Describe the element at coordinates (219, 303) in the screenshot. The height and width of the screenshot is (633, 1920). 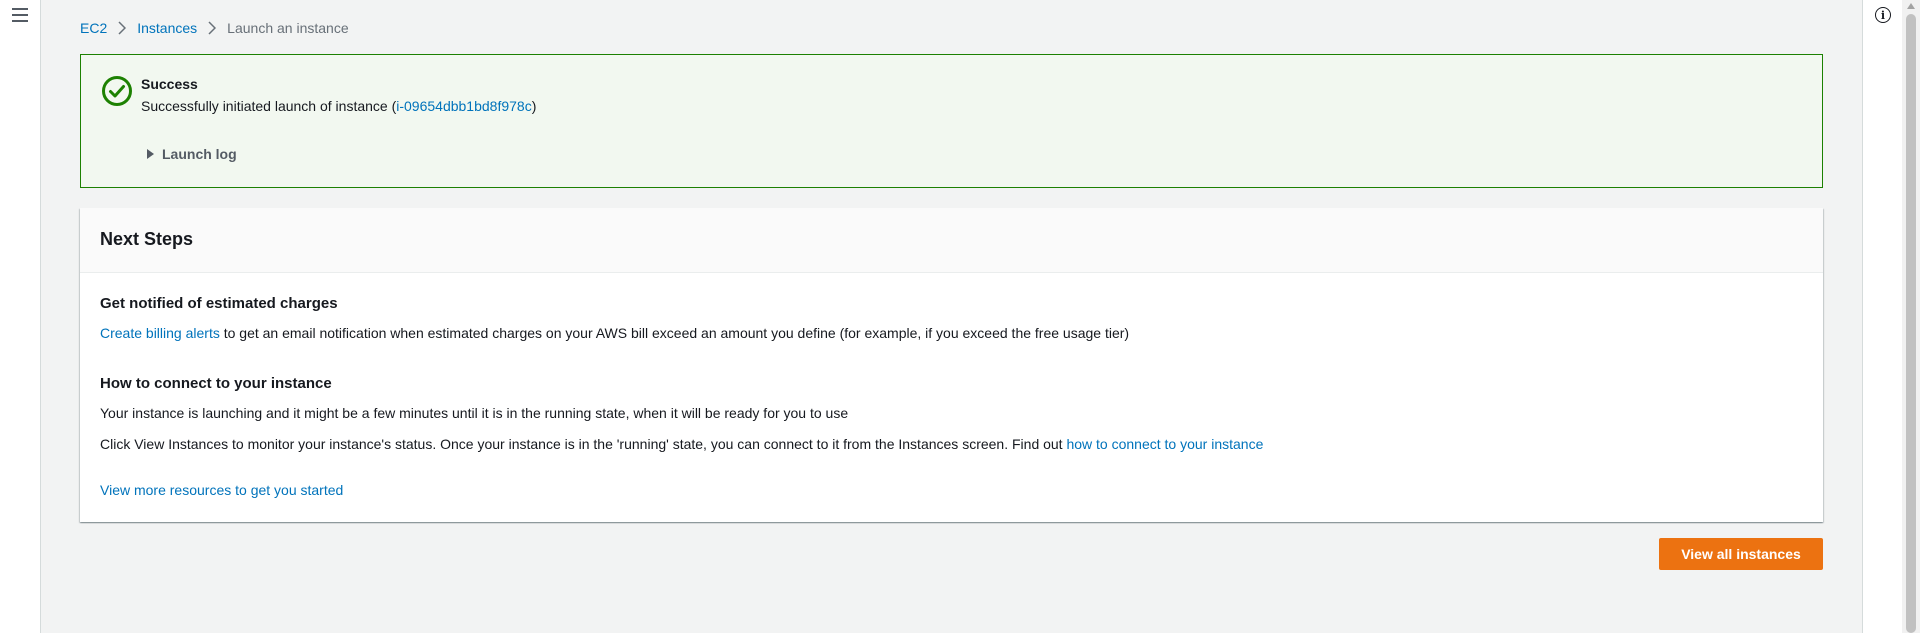
I see `billing-heading: Get notified of estimated charges` at that location.